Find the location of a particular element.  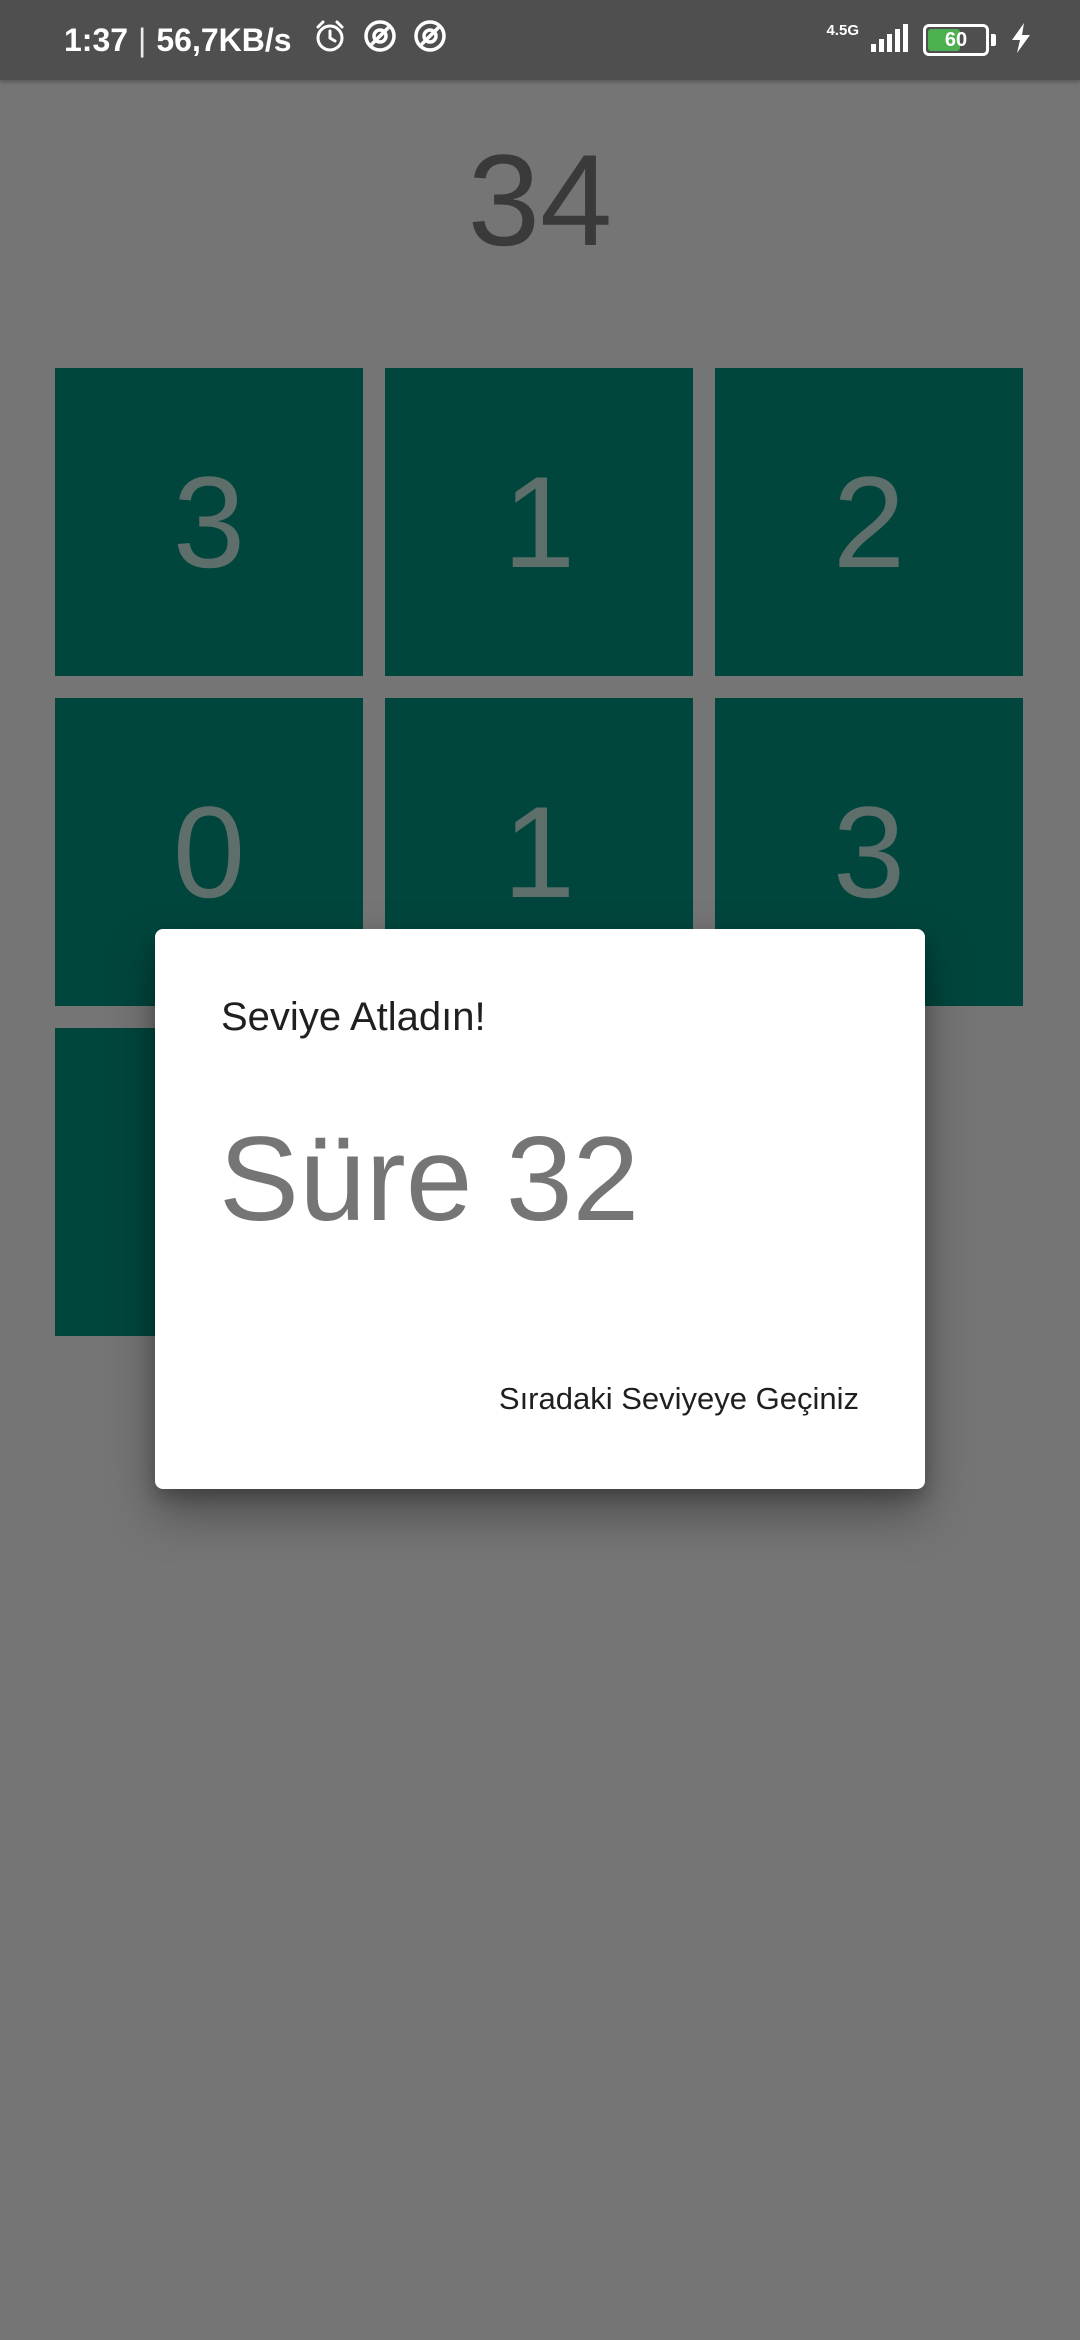

score-display: 34 is located at coordinates (540, 200).